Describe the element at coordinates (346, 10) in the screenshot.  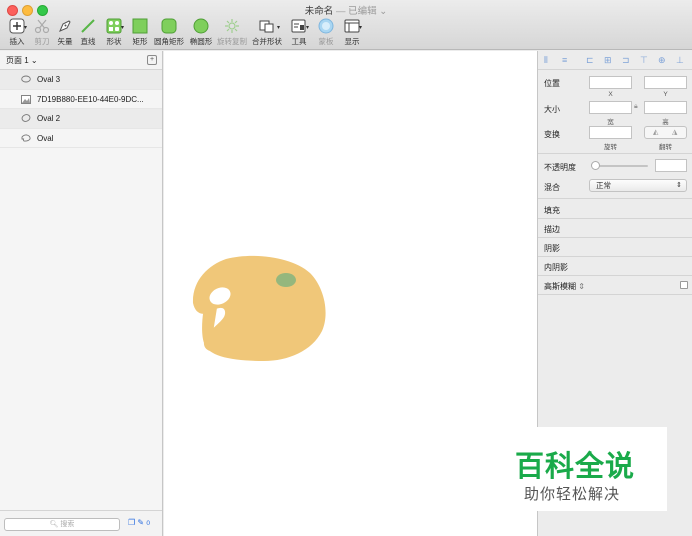
I see `window-title: 未命名 — 已编辑 ⌄` at that location.